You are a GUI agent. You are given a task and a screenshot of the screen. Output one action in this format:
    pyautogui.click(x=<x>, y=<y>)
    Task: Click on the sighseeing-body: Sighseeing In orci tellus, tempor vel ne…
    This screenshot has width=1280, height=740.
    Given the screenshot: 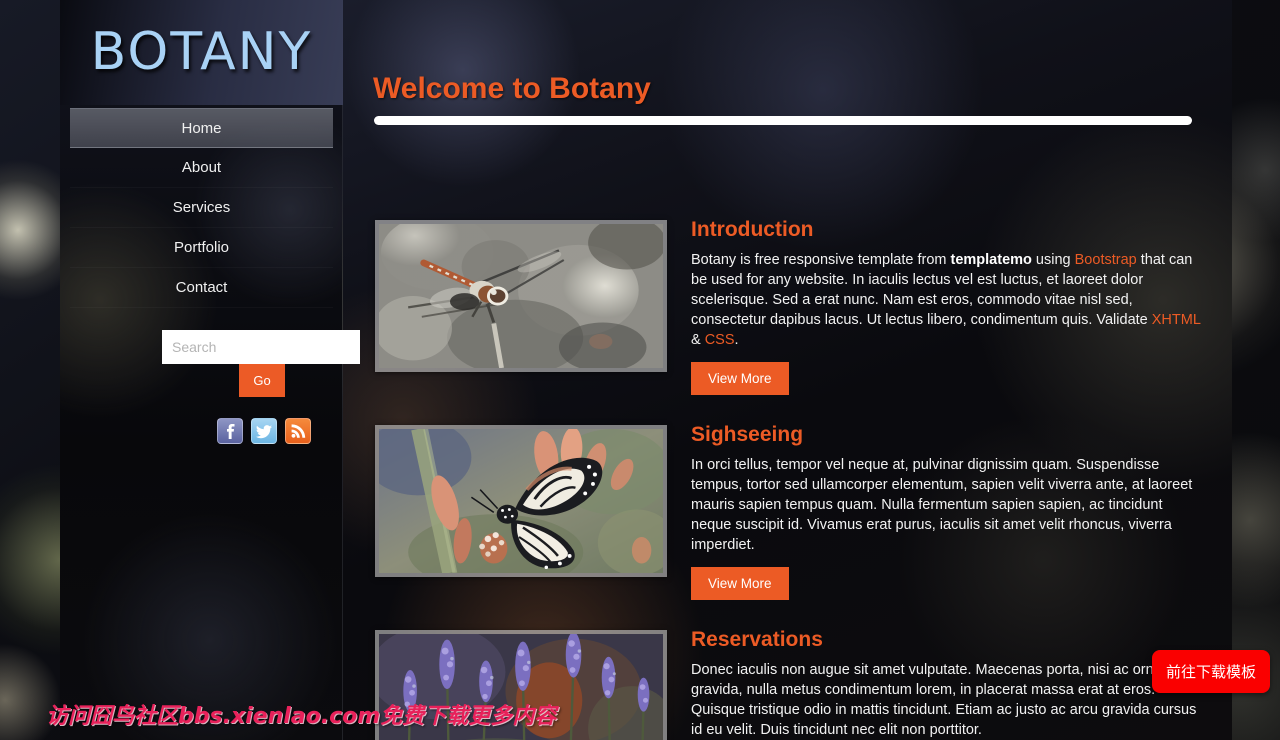 What is the action you would take?
    pyautogui.click(x=947, y=511)
    